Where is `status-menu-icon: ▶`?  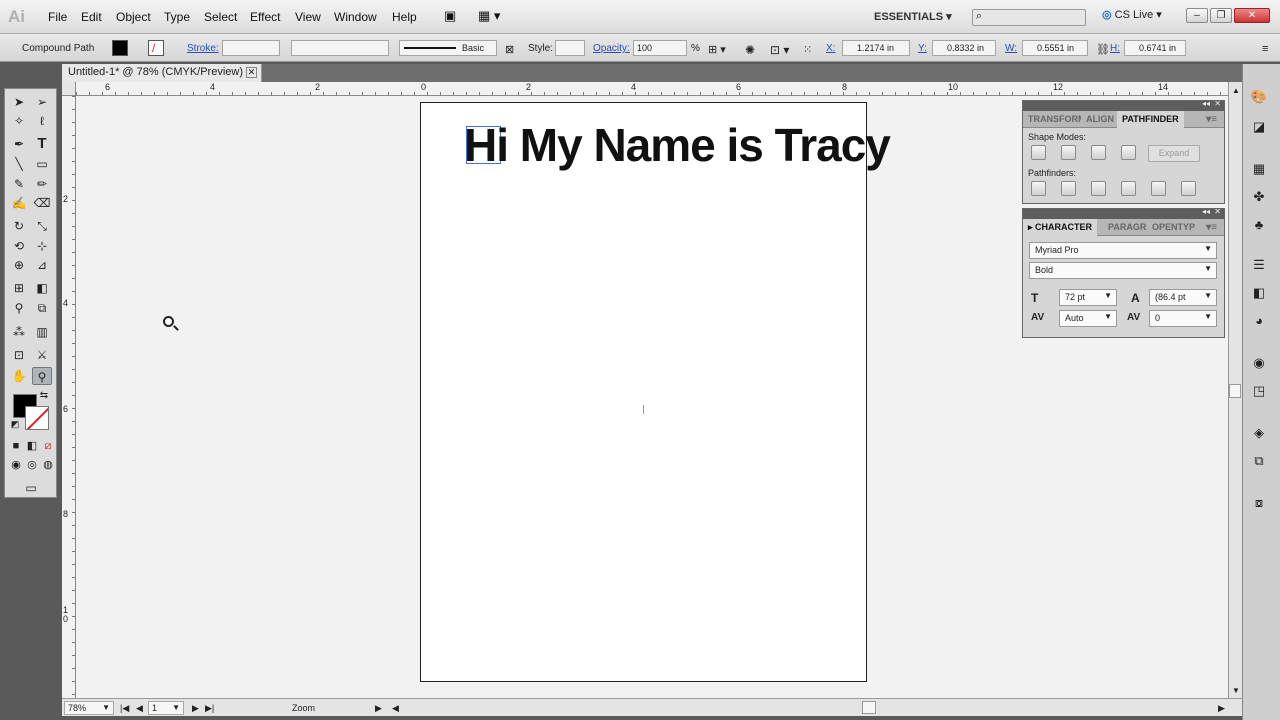 status-menu-icon: ▶ is located at coordinates (378, 708).